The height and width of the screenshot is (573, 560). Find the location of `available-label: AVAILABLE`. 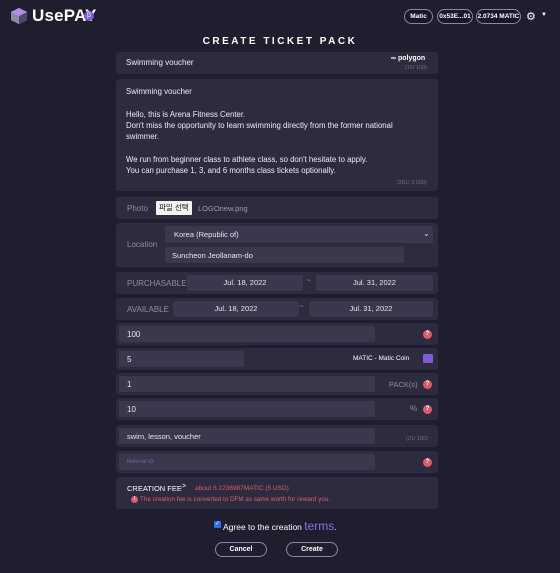

available-label: AVAILABLE is located at coordinates (148, 309).